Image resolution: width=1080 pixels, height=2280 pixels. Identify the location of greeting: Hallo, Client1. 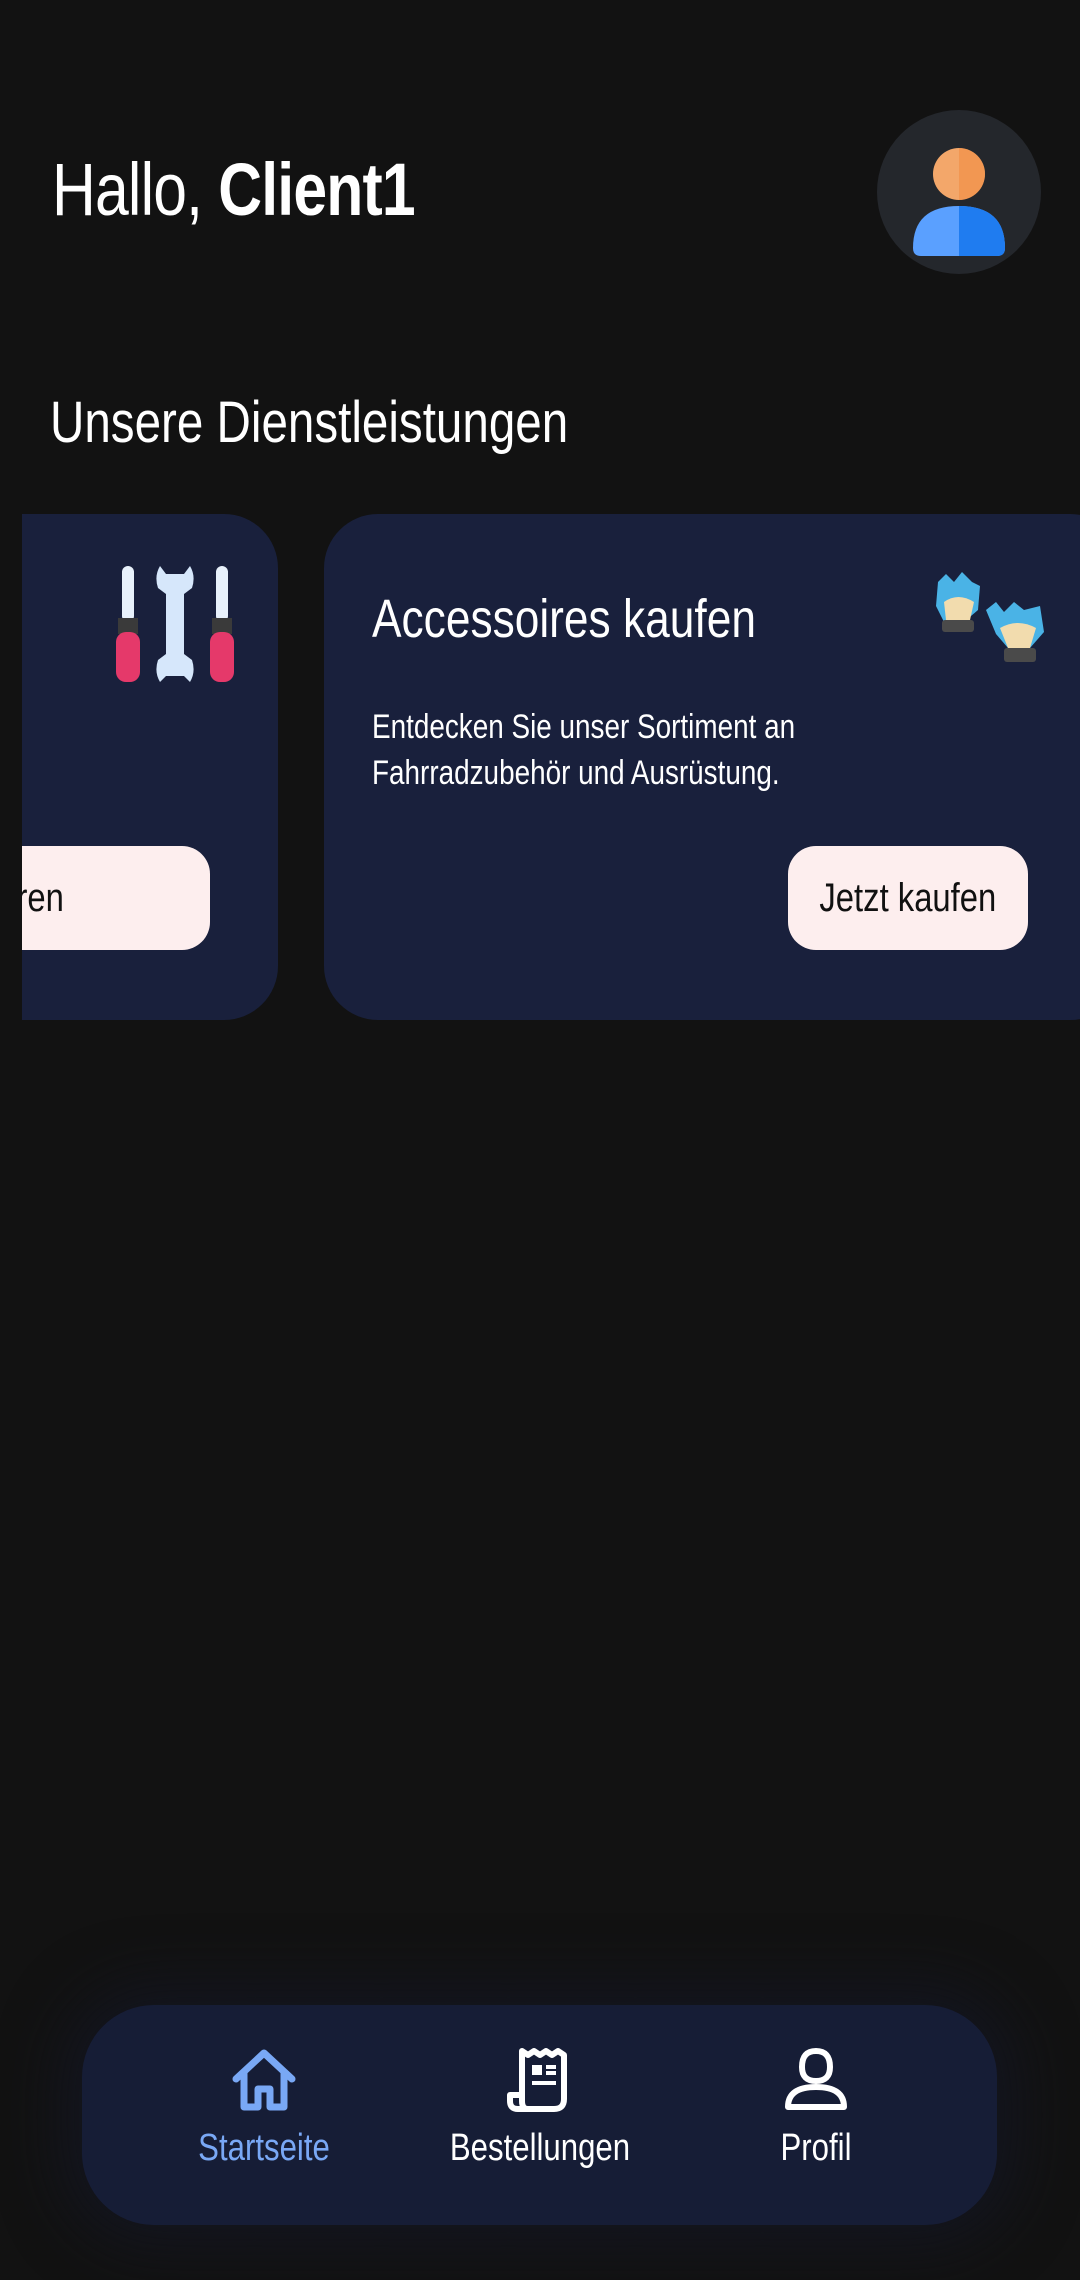
(234, 190).